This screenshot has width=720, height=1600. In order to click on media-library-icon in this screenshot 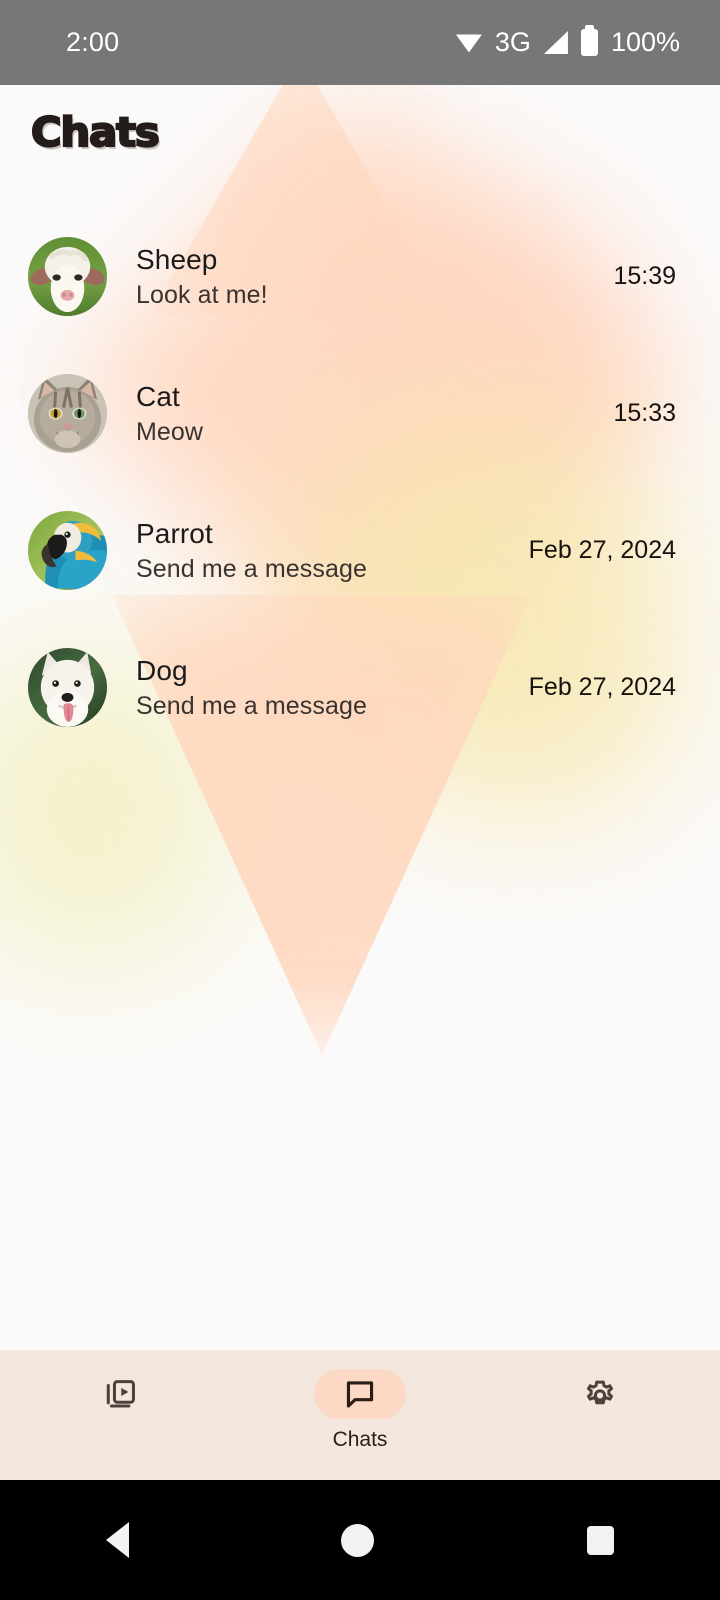, I will do `click(120, 1394)`.